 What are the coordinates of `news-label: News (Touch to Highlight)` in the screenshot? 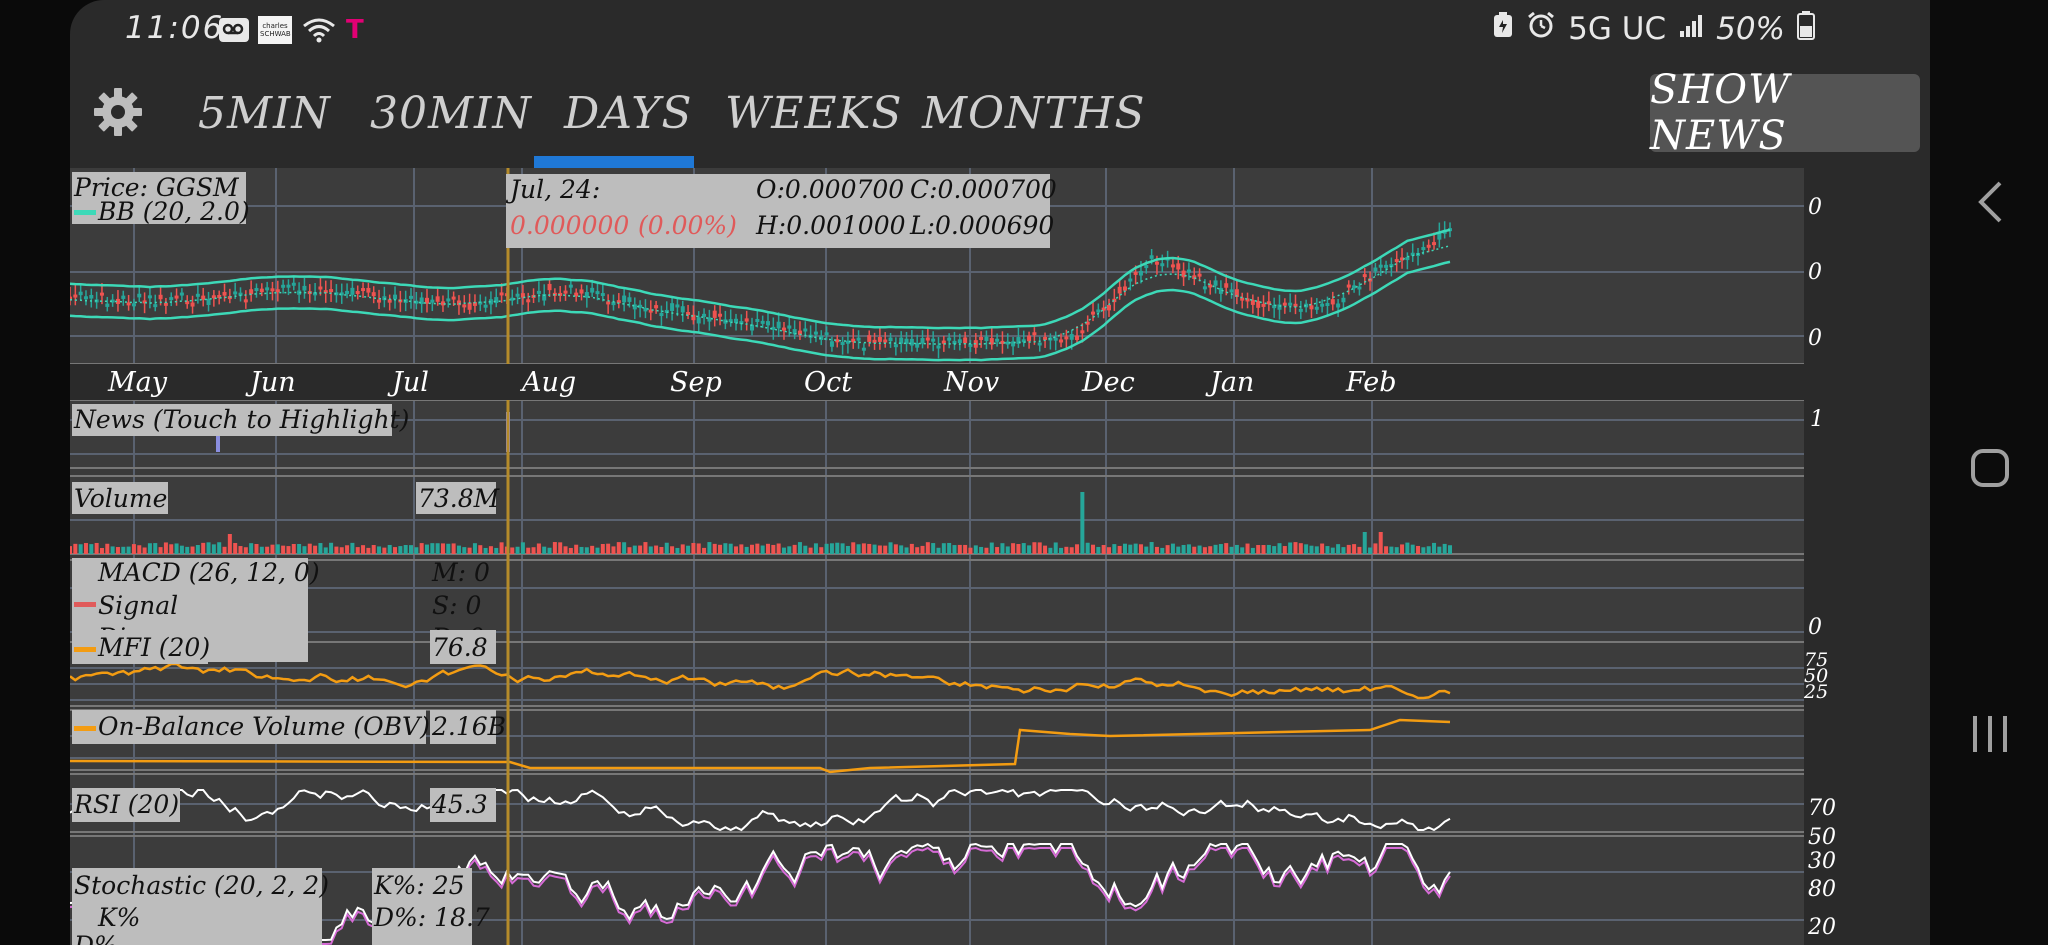 It's located at (241, 419).